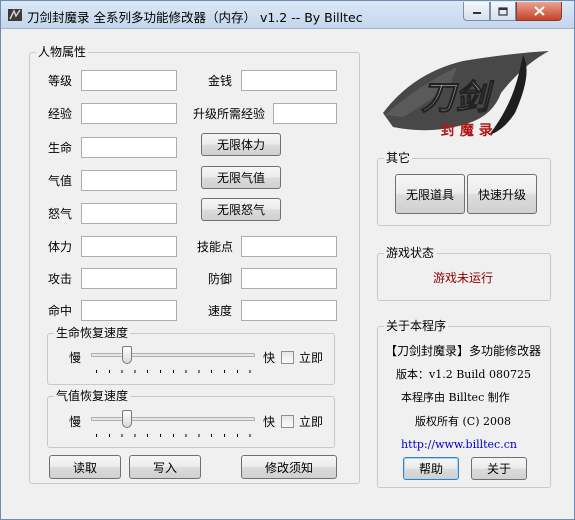 Image resolution: width=575 pixels, height=520 pixels. What do you see at coordinates (173, 355) in the screenshot?
I see `life-regen-slider-track` at bounding box center [173, 355].